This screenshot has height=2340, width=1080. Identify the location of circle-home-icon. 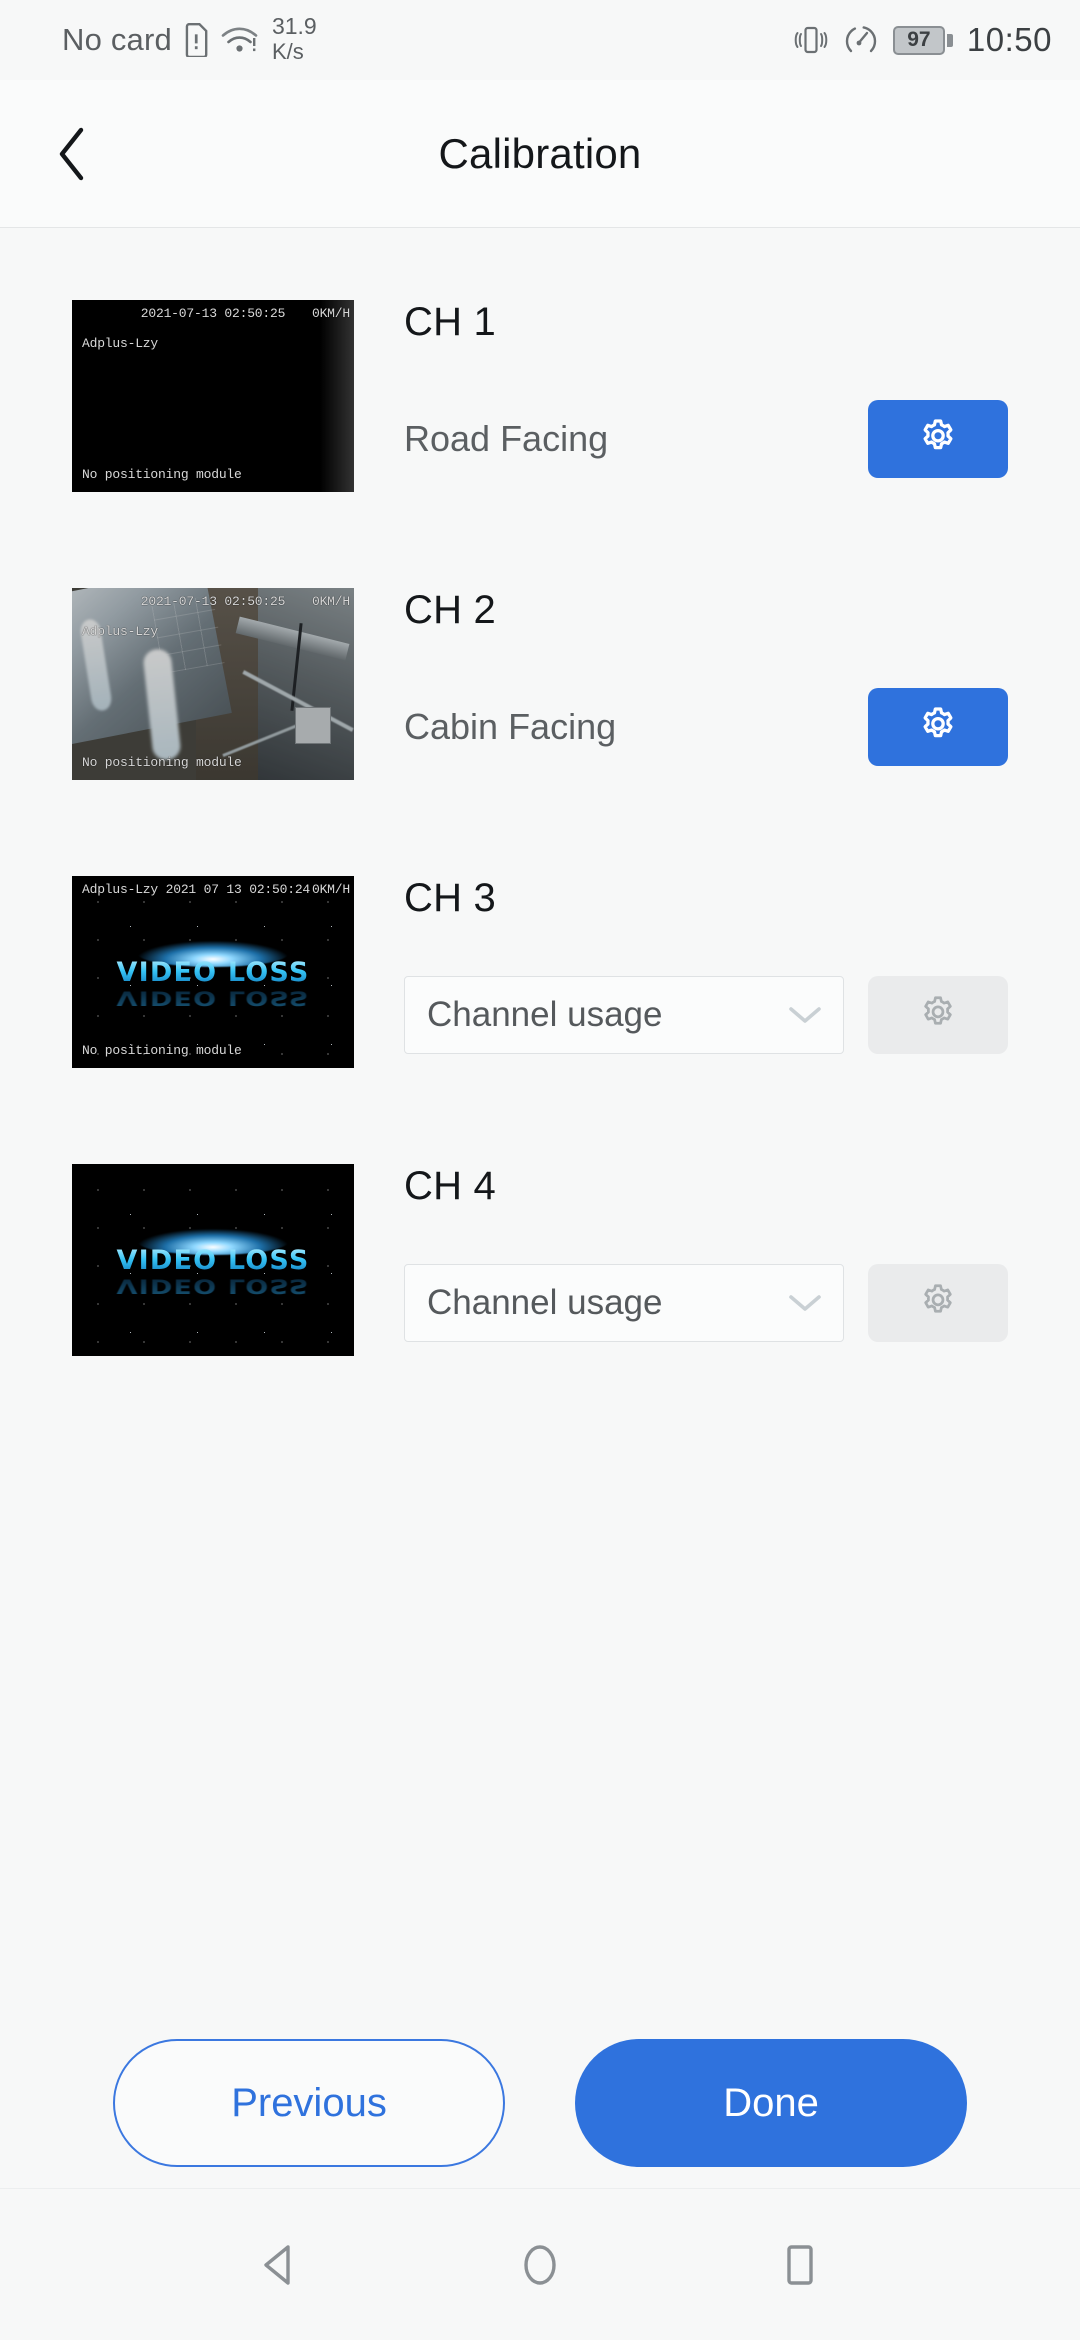
(540, 2265).